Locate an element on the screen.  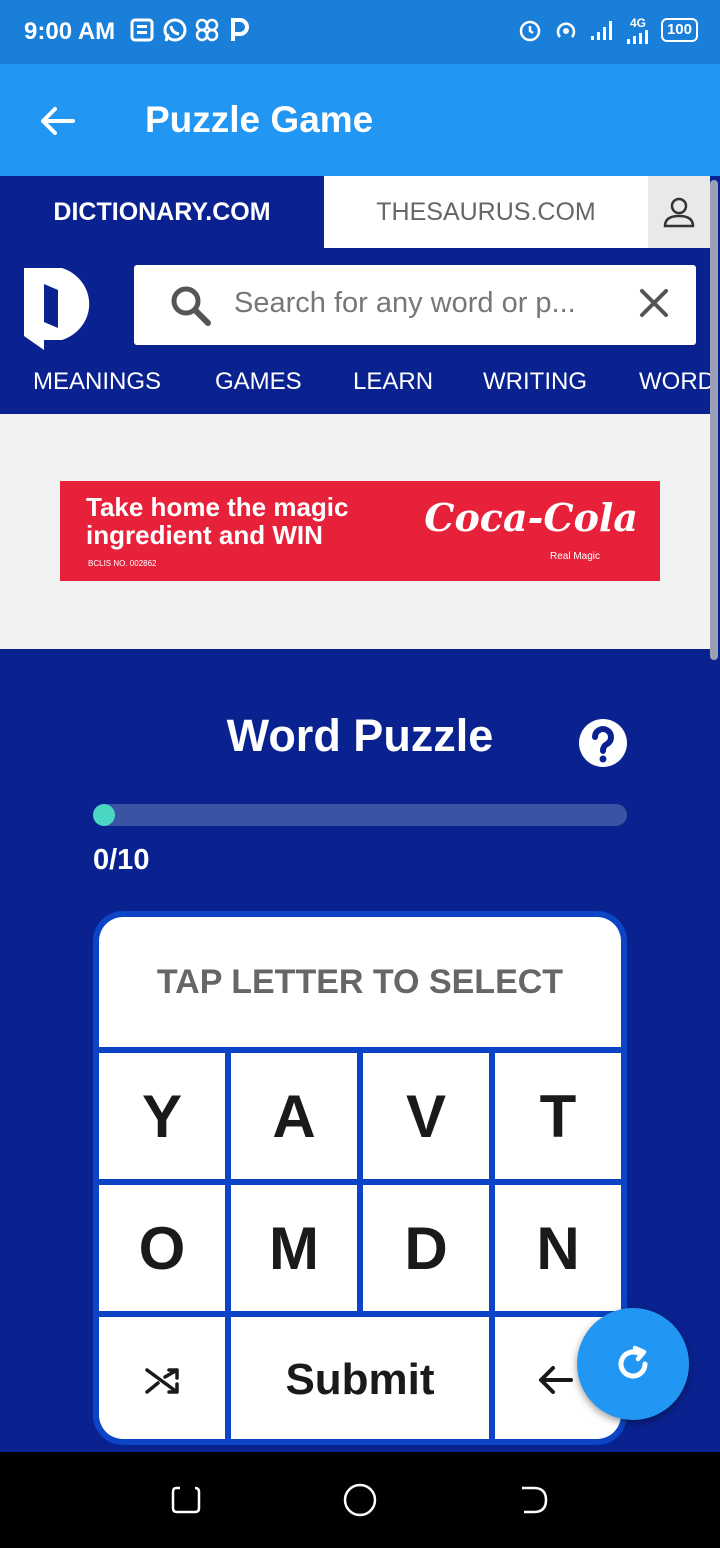
letter-tile-5: O is located at coordinates (162, 1248).